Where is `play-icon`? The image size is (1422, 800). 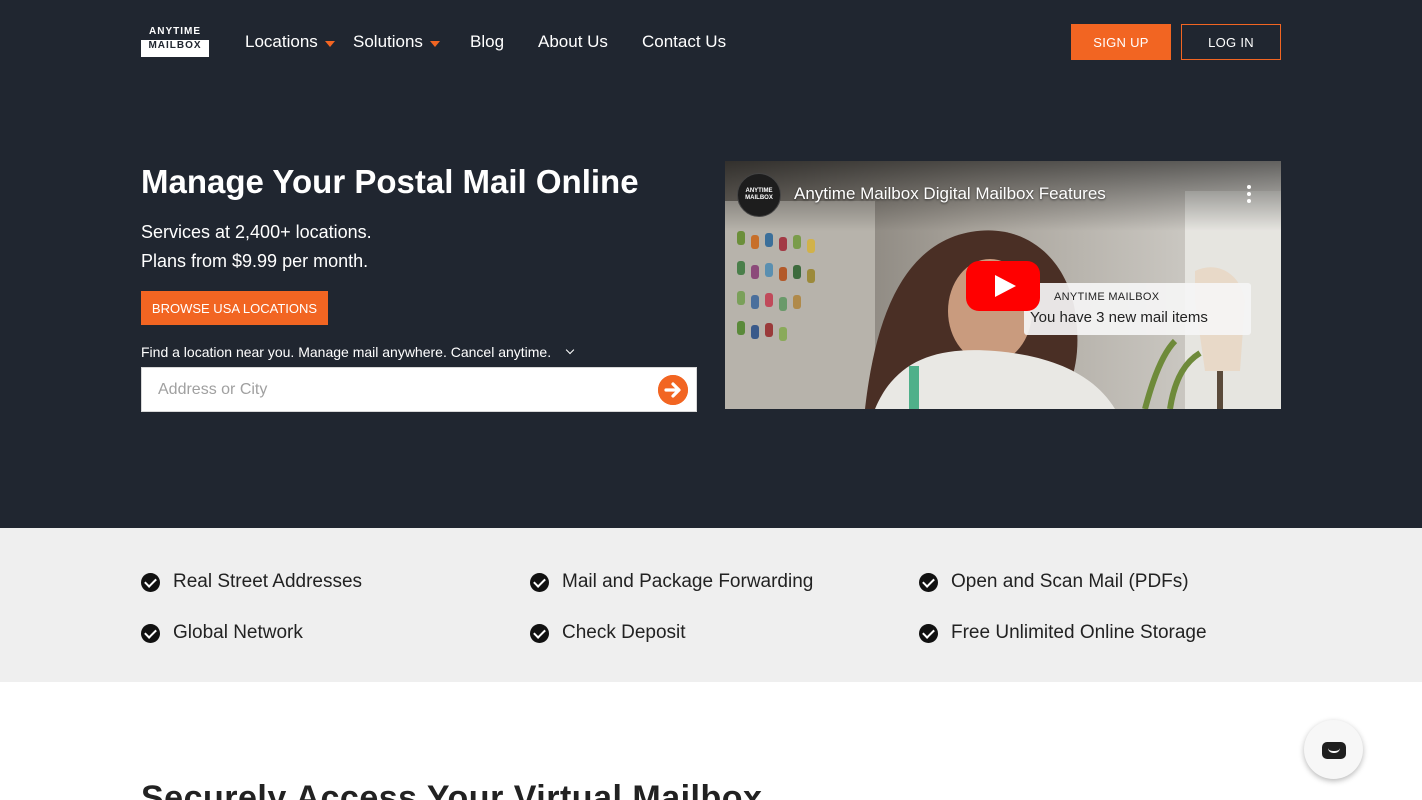
play-icon is located at coordinates (1003, 286).